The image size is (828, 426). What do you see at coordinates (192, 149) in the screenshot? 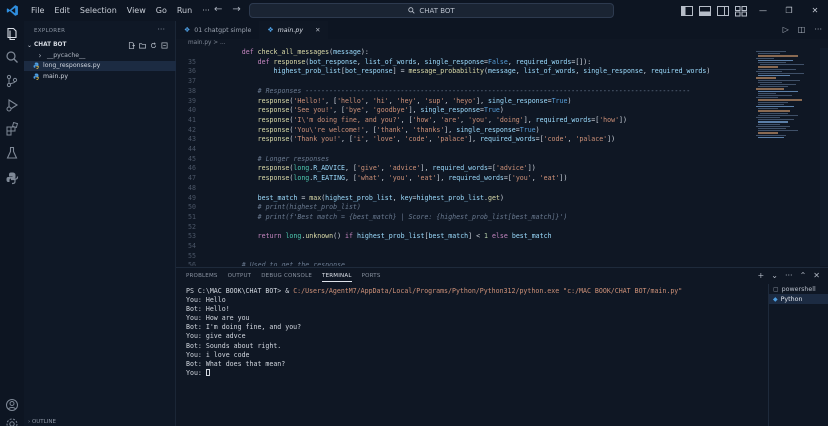
I see `line-number: 44` at bounding box center [192, 149].